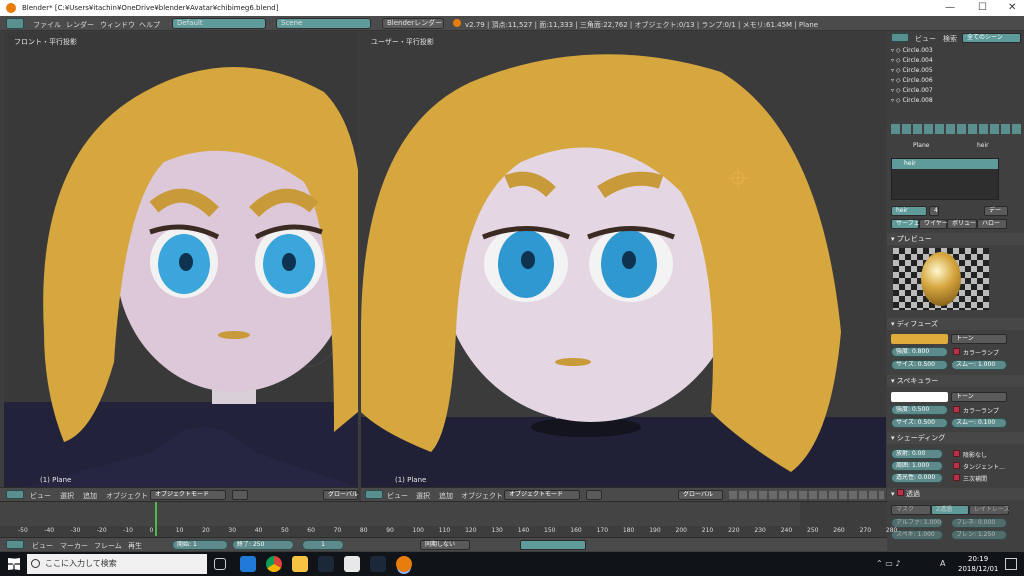  What do you see at coordinates (956, 61) in the screenshot?
I see `list-item: ▿ ◇ Circle.004` at bounding box center [956, 61].